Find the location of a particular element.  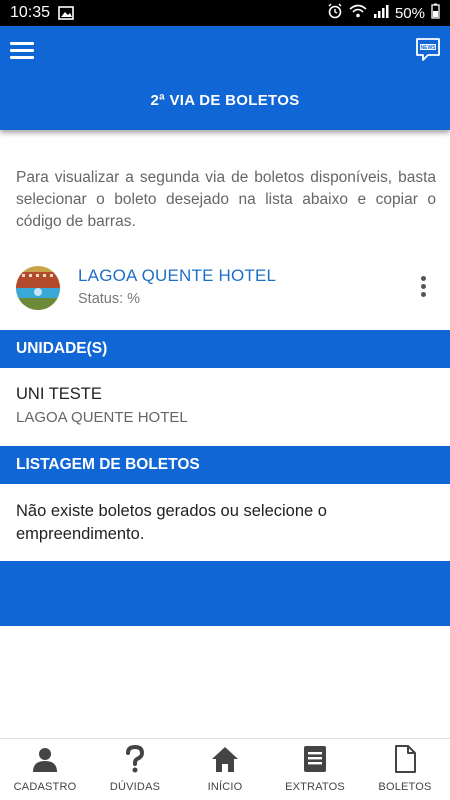

document-list-icon is located at coordinates (315, 759).